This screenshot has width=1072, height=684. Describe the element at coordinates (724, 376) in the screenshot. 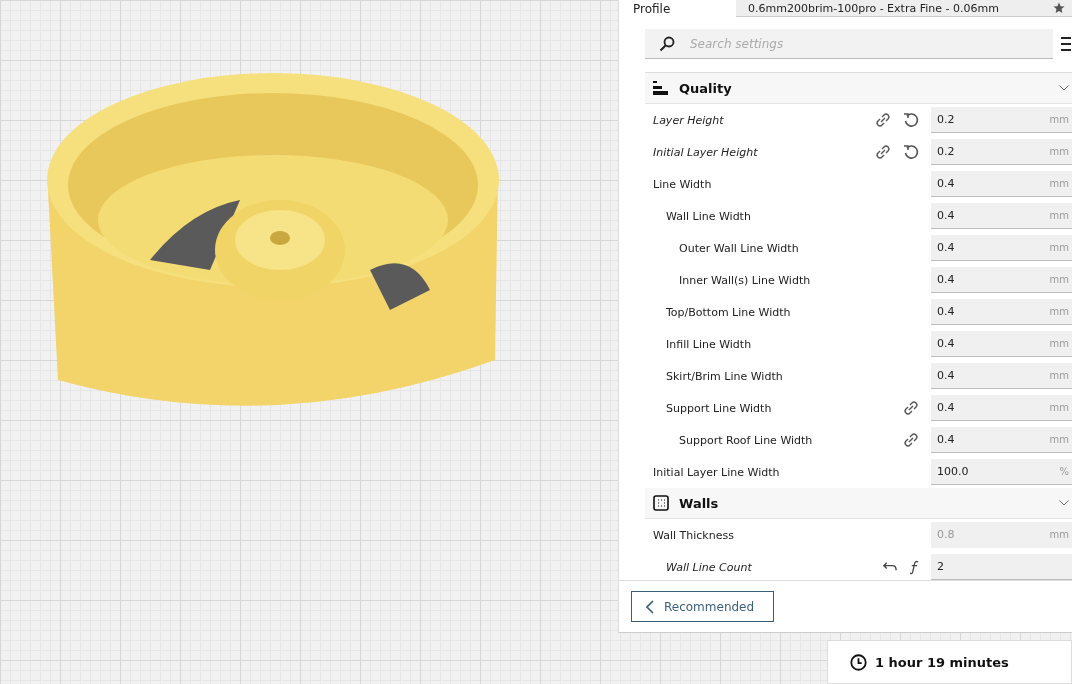

I see `setting-label: Skirt/Brim Line Width` at that location.